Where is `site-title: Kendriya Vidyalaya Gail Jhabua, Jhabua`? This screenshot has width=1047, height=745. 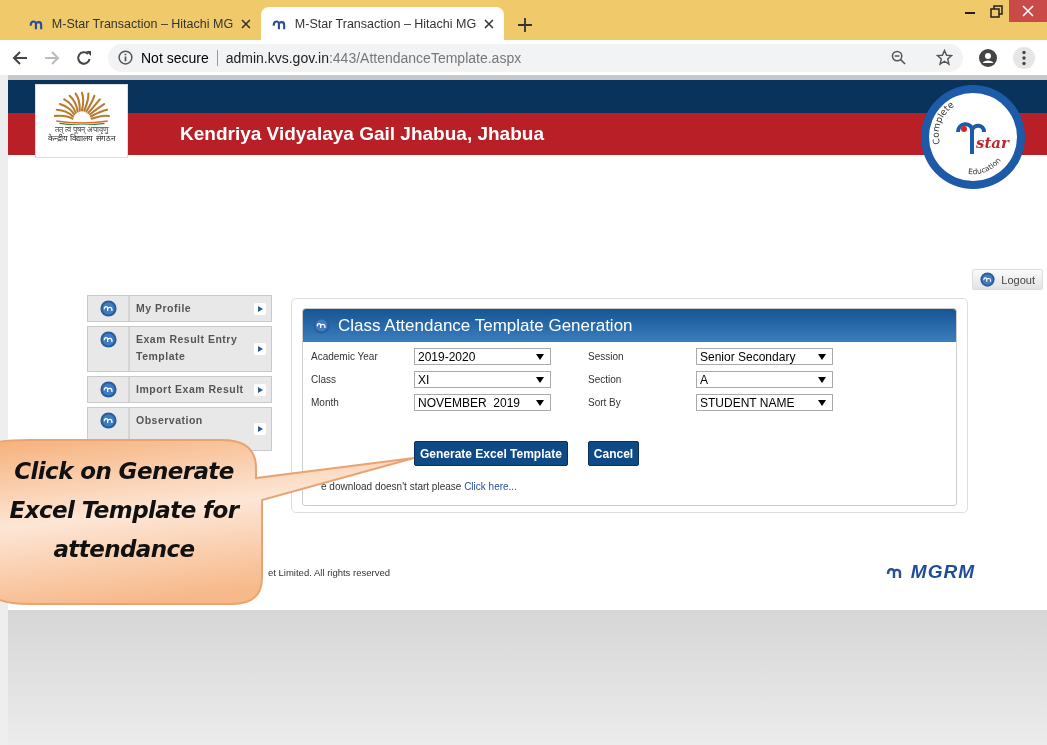
site-title: Kendriya Vidyalaya Gail Jhabua, Jhabua is located at coordinates (362, 134).